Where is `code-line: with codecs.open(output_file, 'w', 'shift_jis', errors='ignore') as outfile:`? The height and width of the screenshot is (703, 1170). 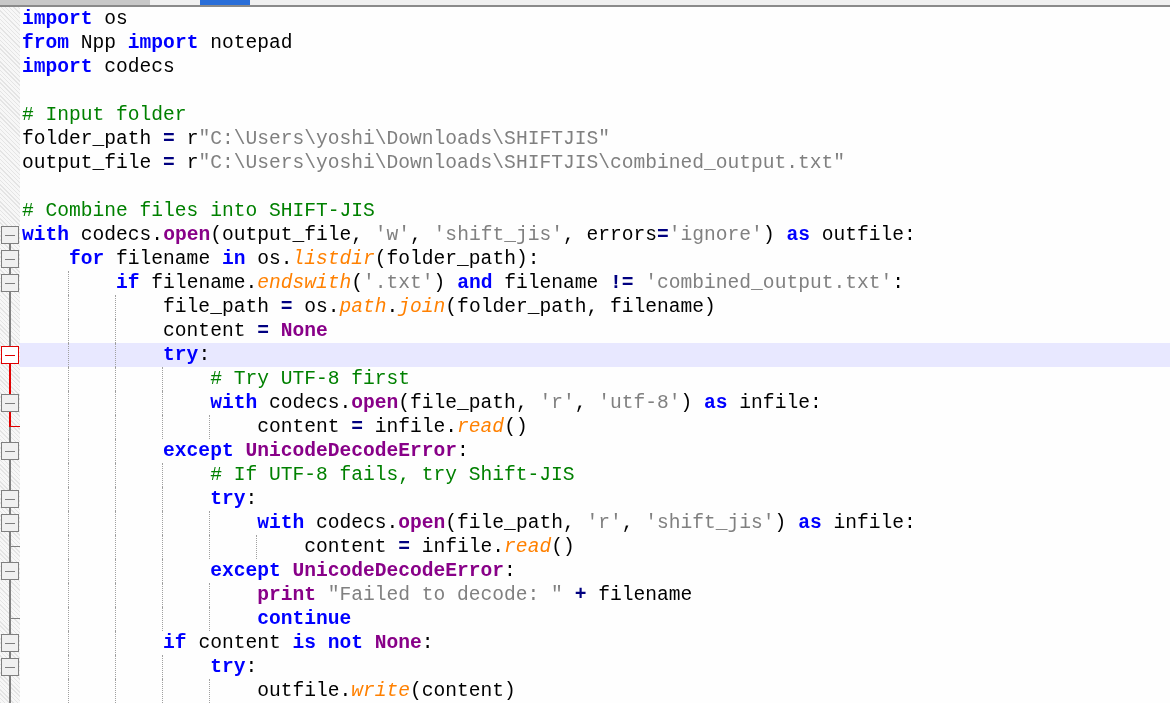
code-line: with codecs.open(output_file, 'w', 'shift_jis', errors='ignore') as outfile: is located at coordinates (469, 235).